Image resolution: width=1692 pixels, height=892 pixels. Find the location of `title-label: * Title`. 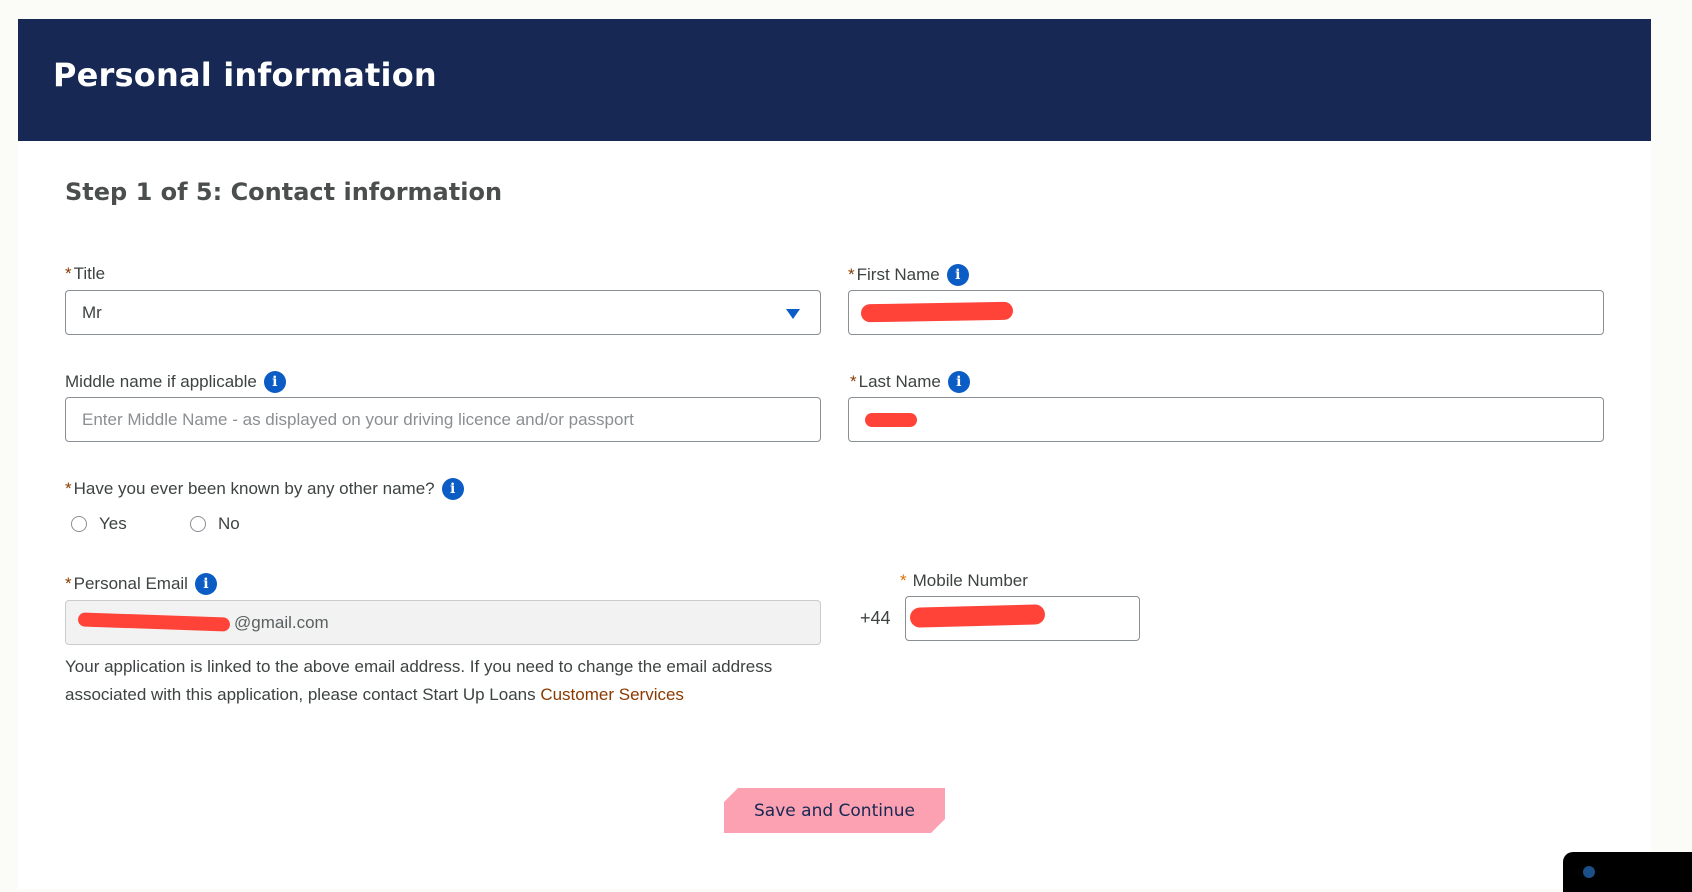

title-label: * Title is located at coordinates (85, 274).